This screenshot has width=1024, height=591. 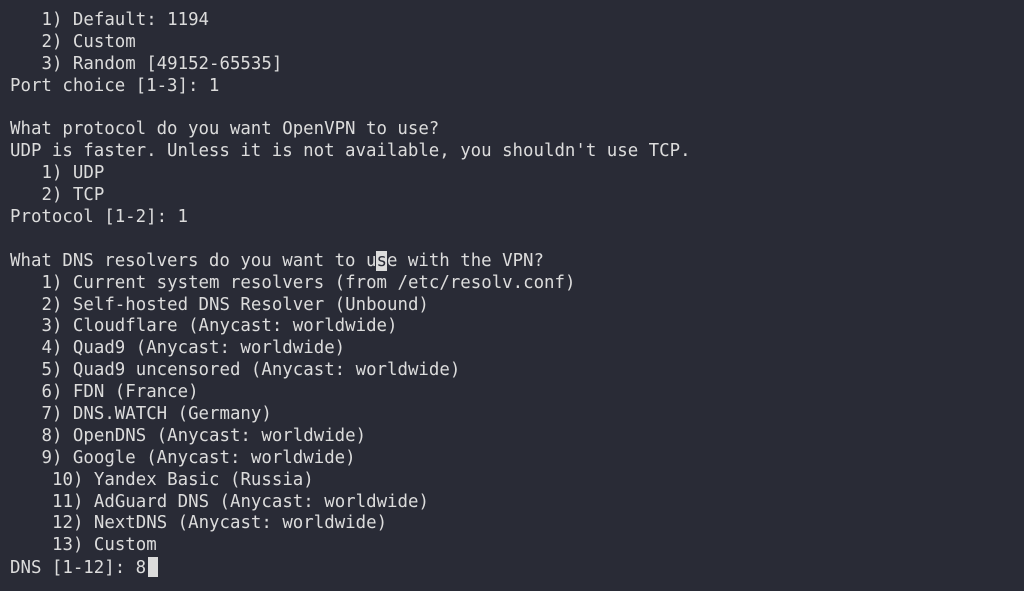 I want to click on dns-question-start: What DNS resolvers do you want to u, so click(x=193, y=260).